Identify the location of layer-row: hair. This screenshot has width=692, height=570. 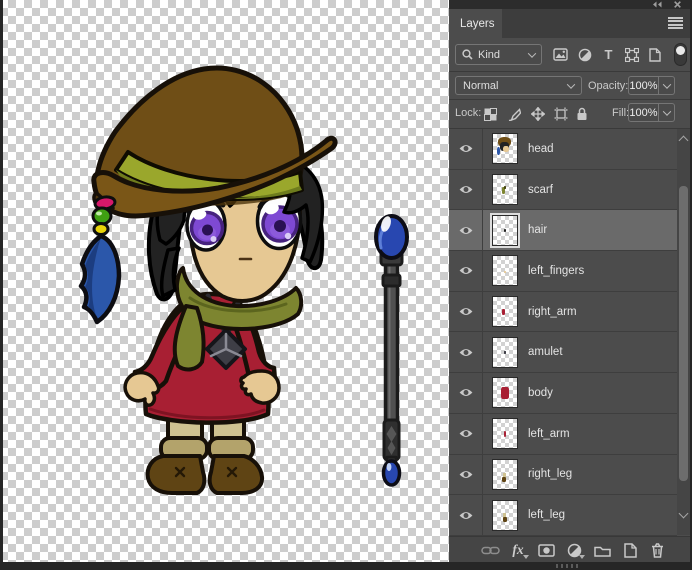
(563, 231).